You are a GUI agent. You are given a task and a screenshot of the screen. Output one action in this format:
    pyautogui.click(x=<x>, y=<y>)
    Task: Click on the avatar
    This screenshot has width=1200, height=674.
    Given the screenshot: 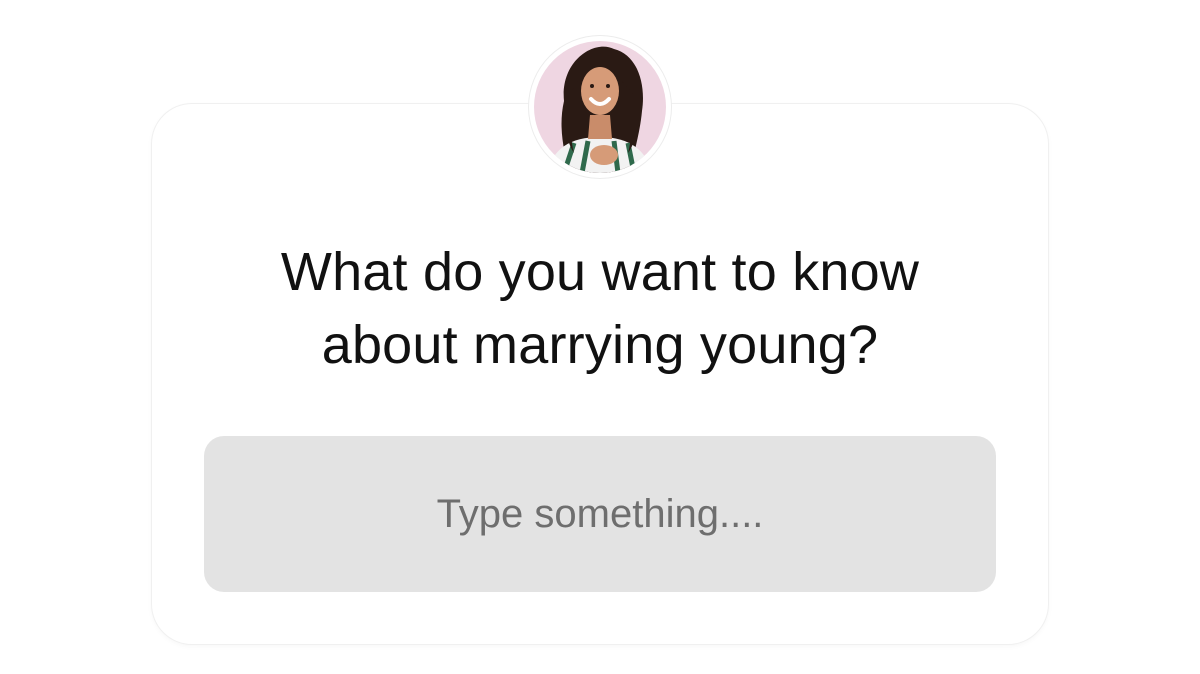 What is the action you would take?
    pyautogui.click(x=600, y=107)
    